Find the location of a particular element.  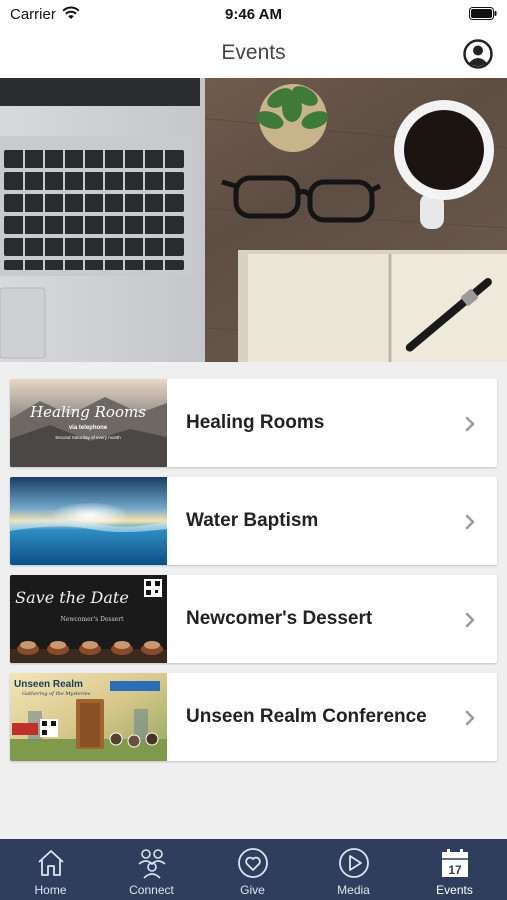

status-time: 9:46 AM is located at coordinates (253, 14).